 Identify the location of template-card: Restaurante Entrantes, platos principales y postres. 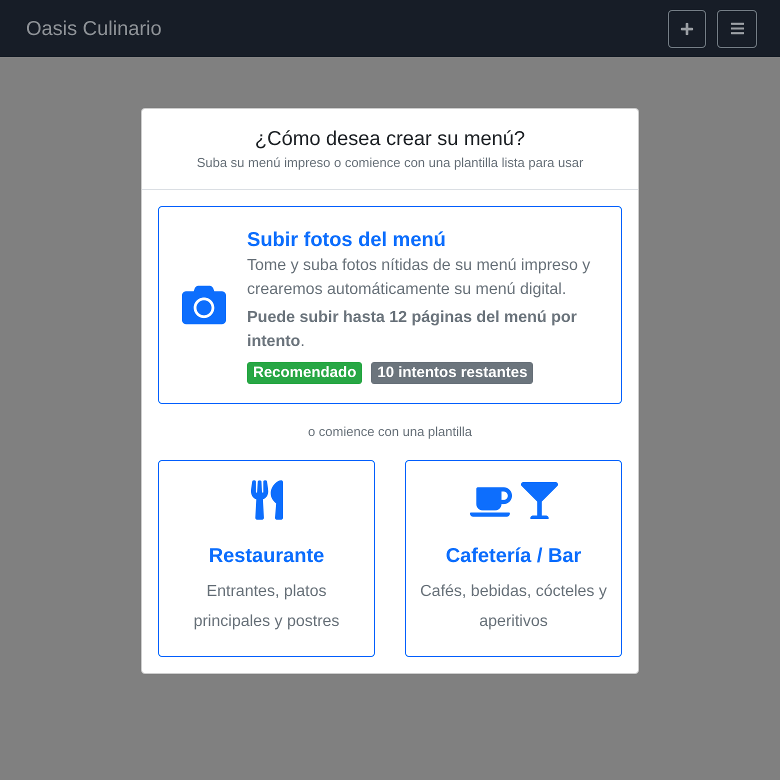
(266, 558).